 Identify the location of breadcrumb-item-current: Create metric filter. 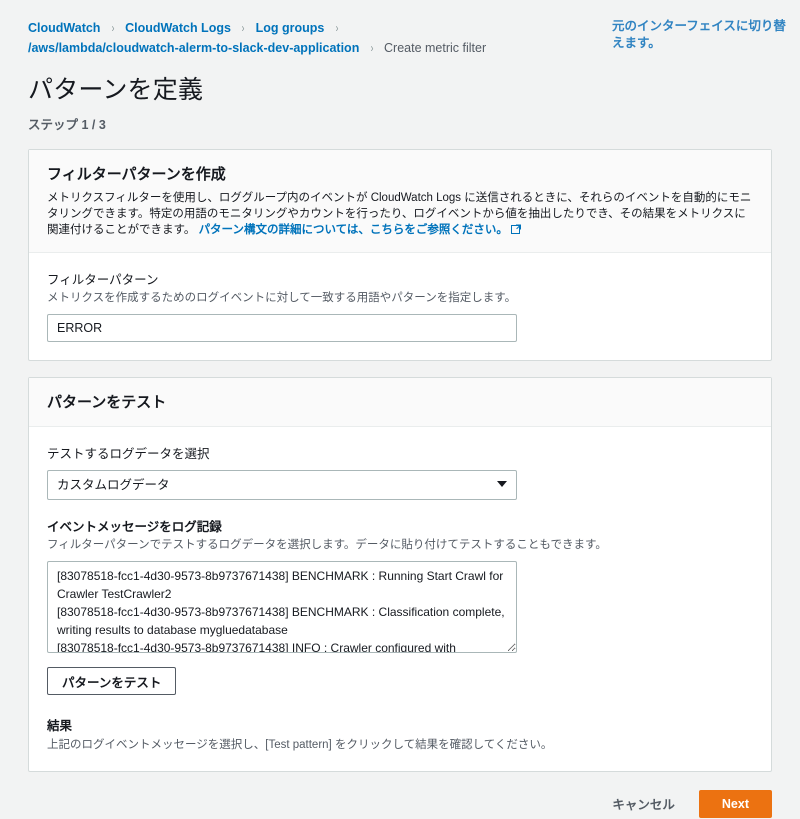
(435, 48).